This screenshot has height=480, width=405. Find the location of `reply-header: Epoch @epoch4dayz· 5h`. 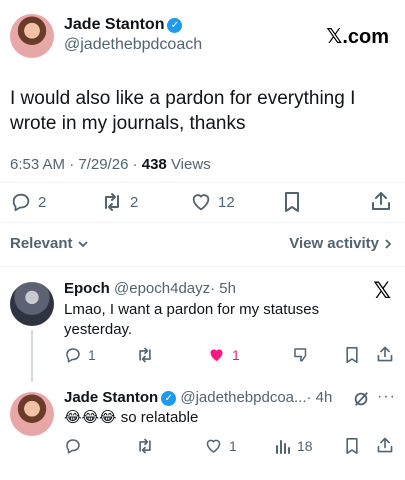

reply-header: Epoch @epoch4dayz· 5h is located at coordinates (150, 288).